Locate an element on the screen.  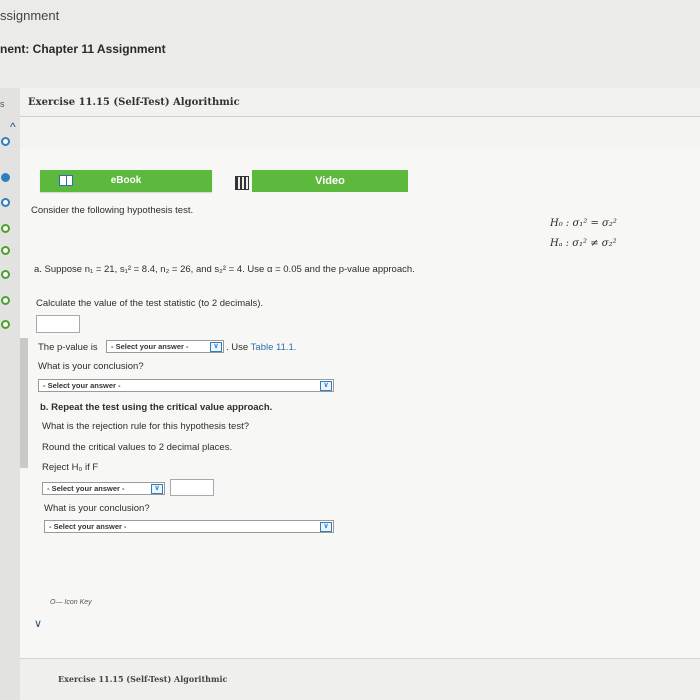
use-prefix: . Use is located at coordinates (237, 347).